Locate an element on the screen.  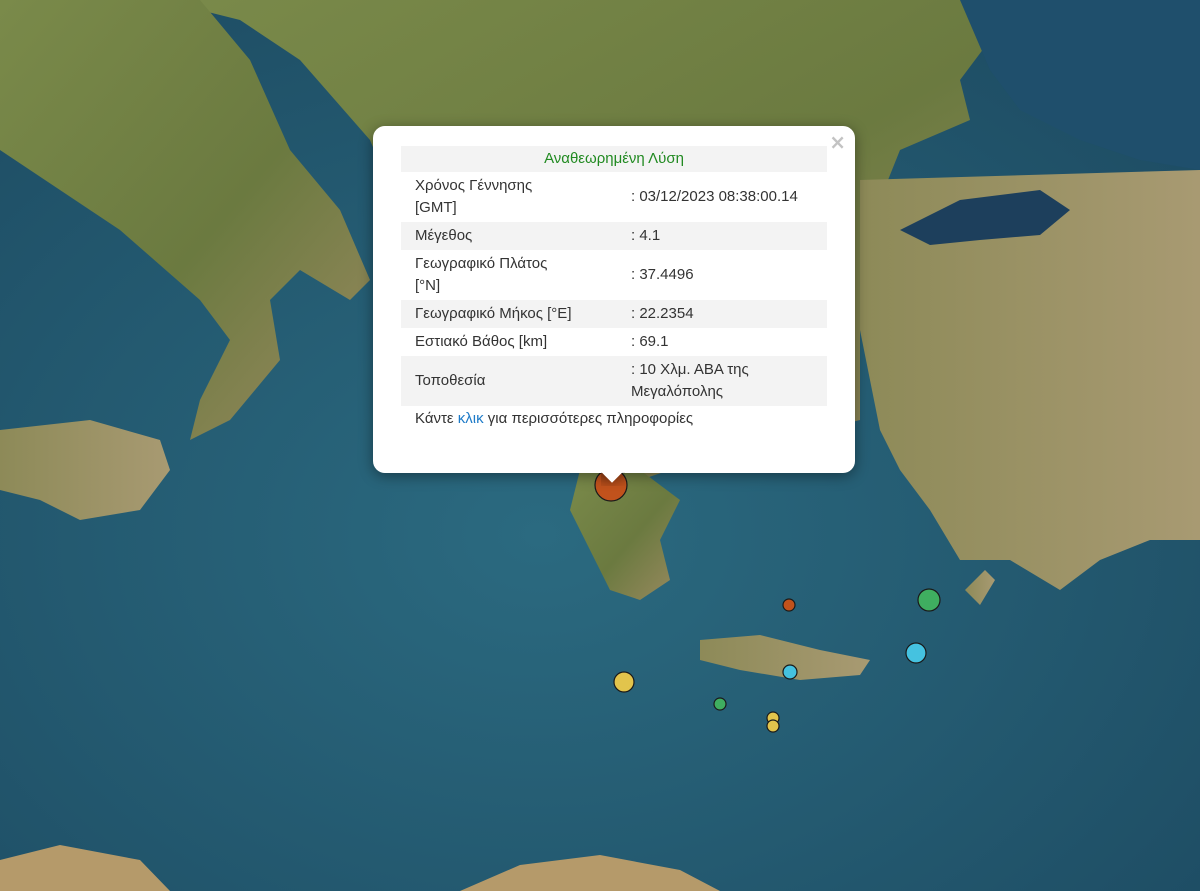
location-label: Τοποθεσία is located at coordinates (495, 381).